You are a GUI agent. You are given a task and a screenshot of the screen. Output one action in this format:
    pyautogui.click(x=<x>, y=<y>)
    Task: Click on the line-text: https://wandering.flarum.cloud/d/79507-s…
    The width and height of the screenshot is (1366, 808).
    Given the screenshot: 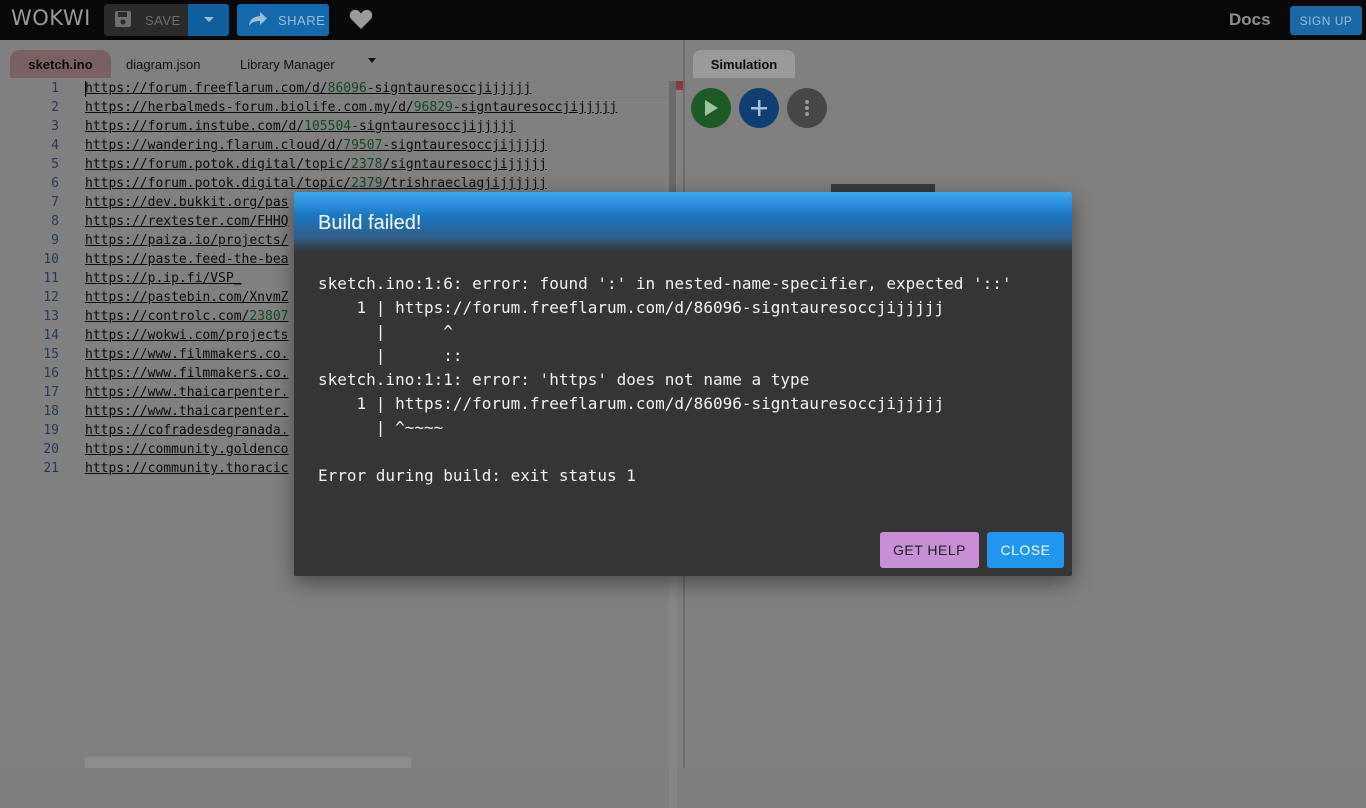 What is the action you would take?
    pyautogui.click(x=316, y=145)
    